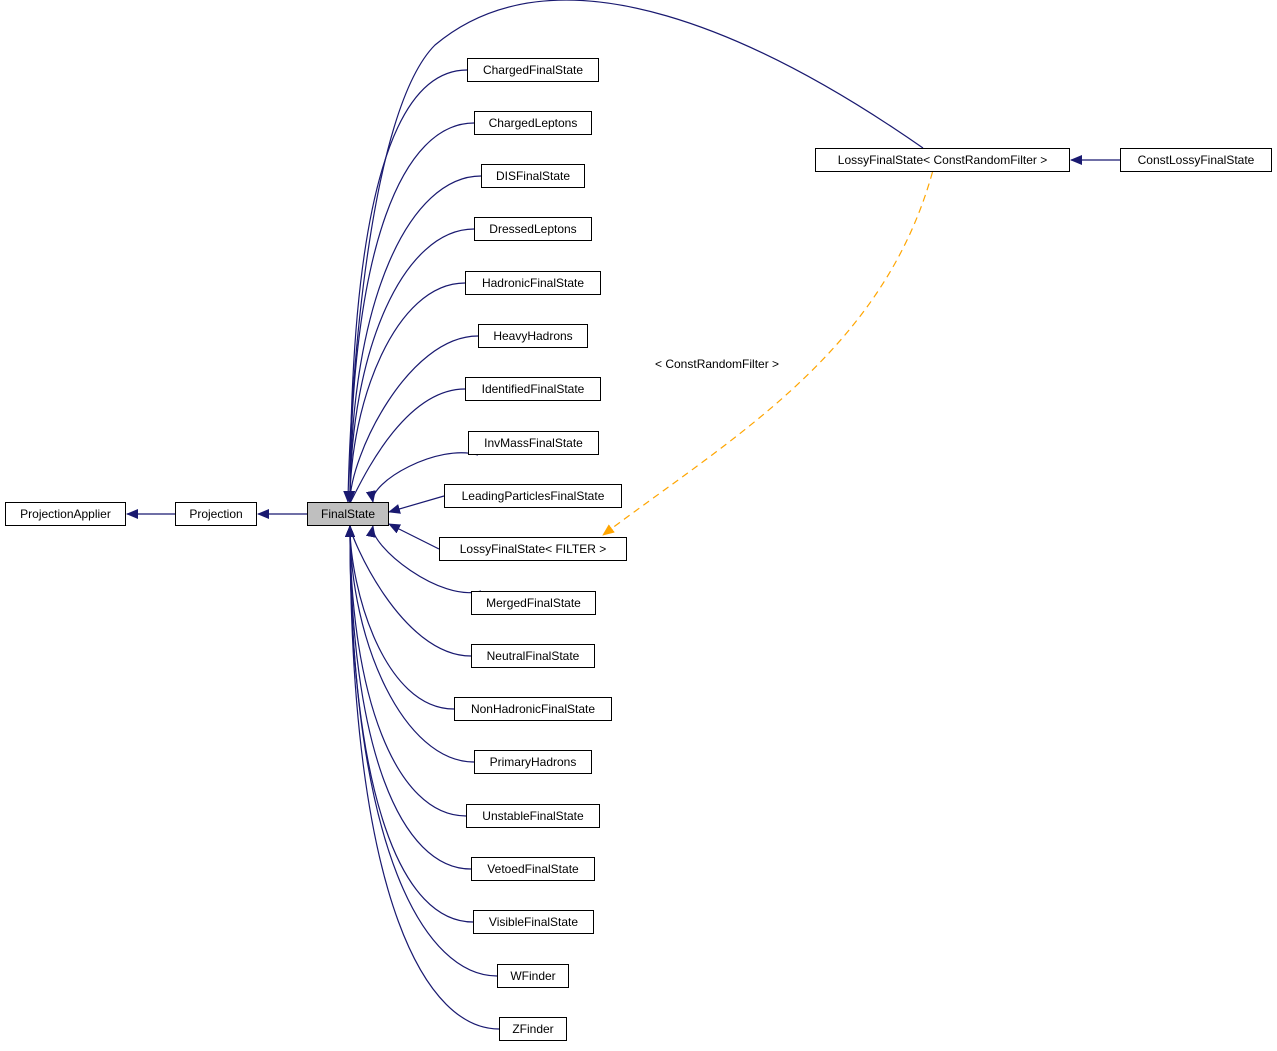 The height and width of the screenshot is (1051, 1277). What do you see at coordinates (533, 709) in the screenshot?
I see `node-nonhadronic-final-state: NonHadronicFinalState` at bounding box center [533, 709].